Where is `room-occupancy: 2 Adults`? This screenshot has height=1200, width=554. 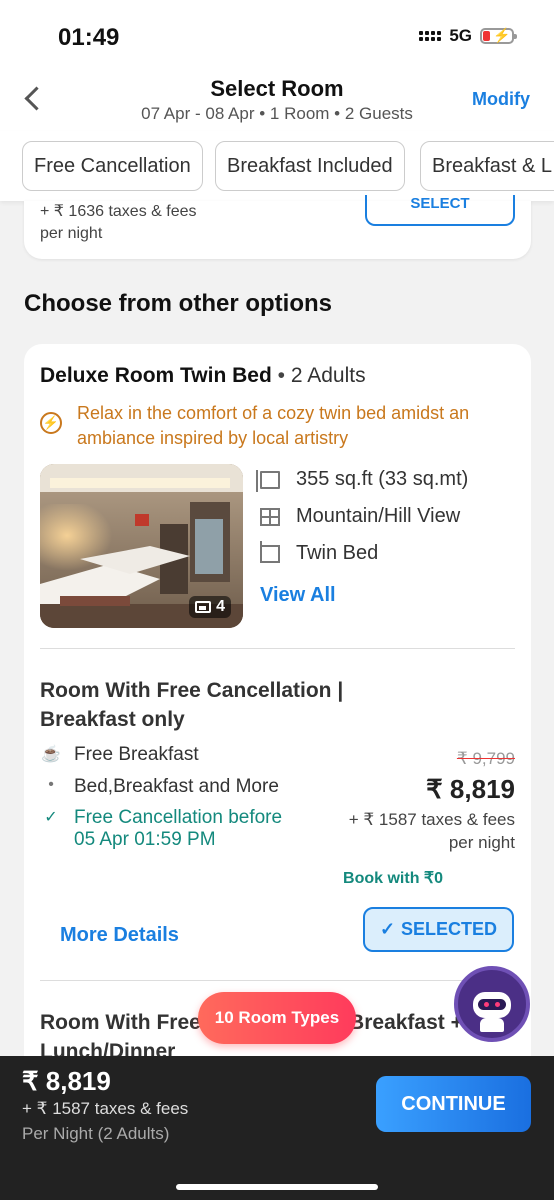 room-occupancy: 2 Adults is located at coordinates (328, 375).